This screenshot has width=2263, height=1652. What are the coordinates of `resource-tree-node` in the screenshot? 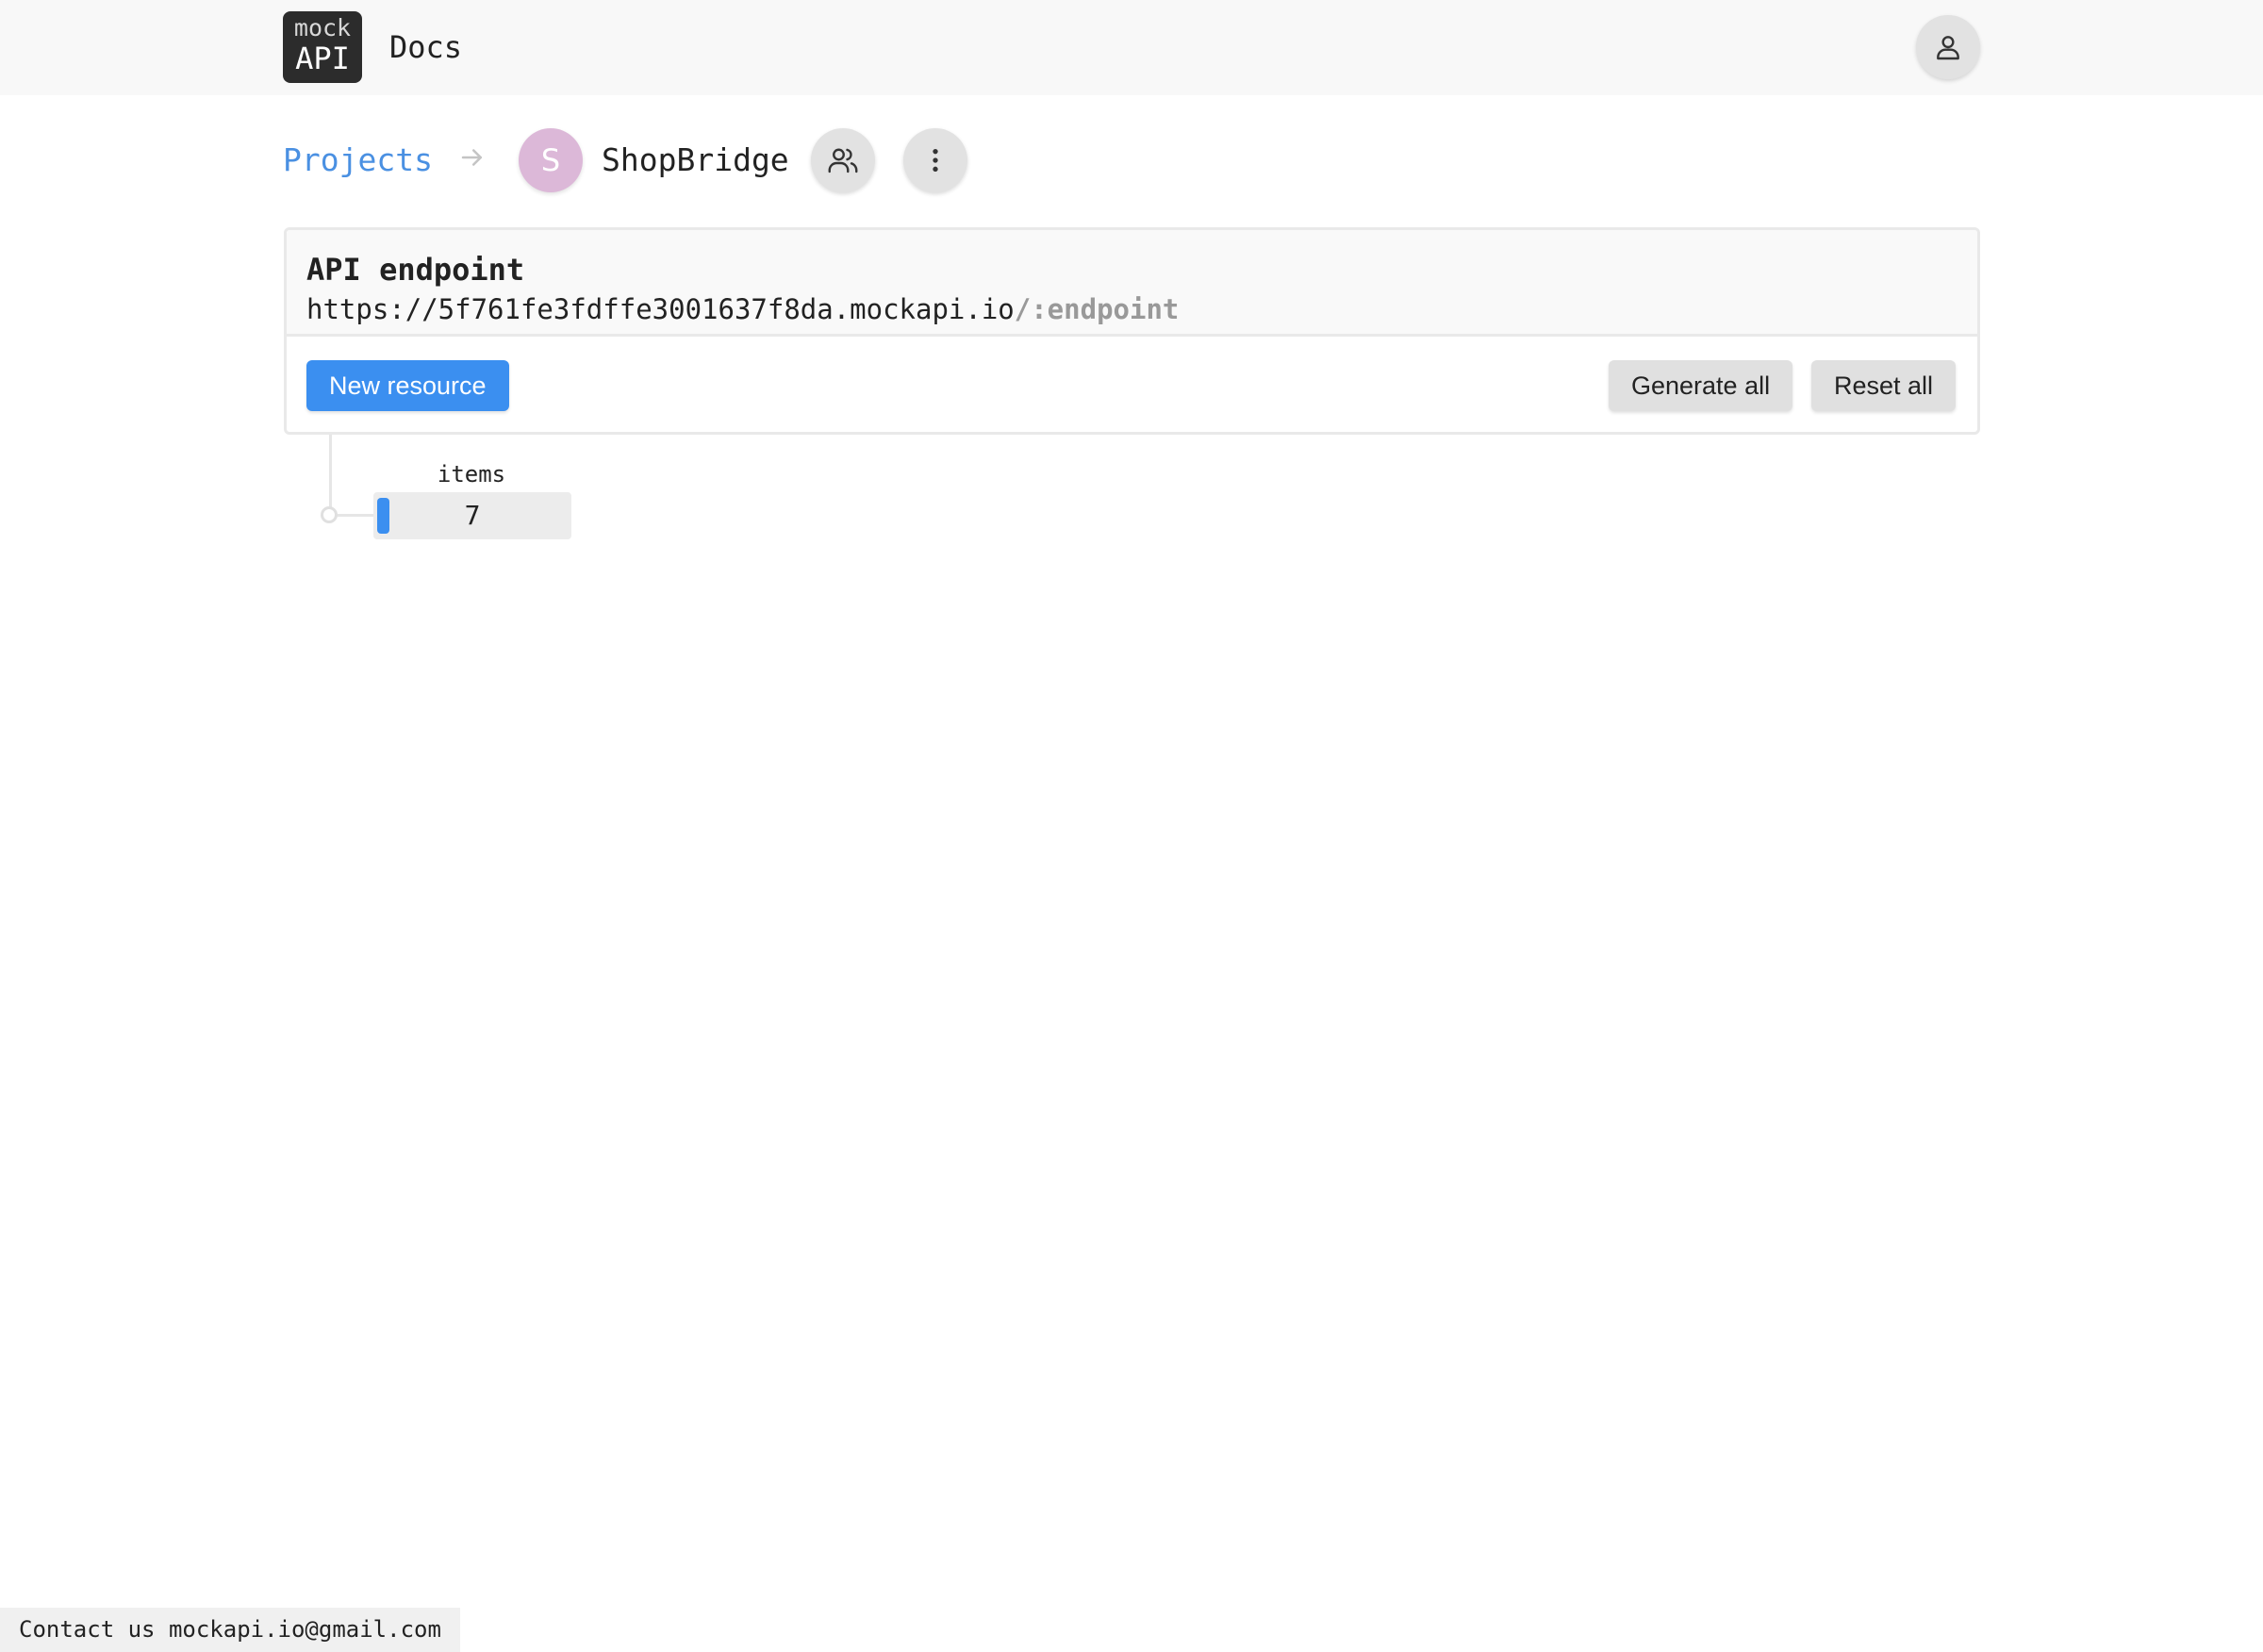 It's located at (329, 514).